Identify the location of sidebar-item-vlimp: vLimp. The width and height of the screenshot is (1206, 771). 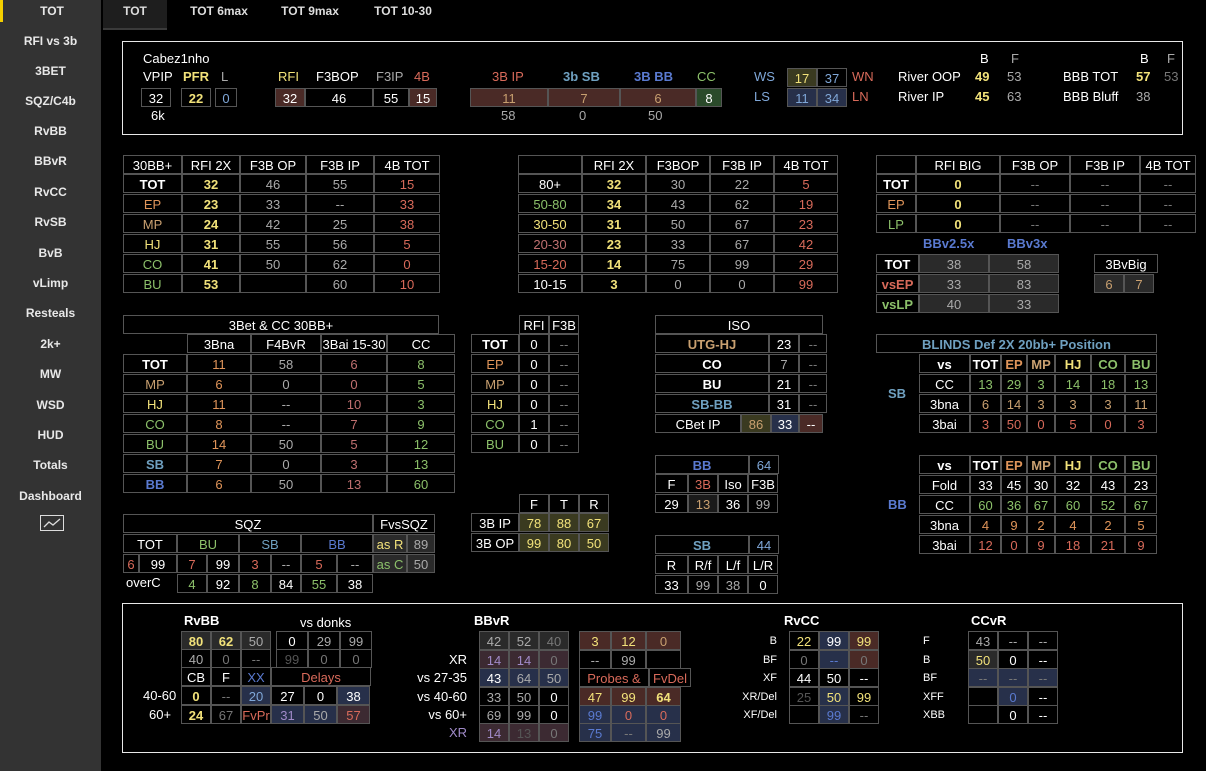
(50, 283).